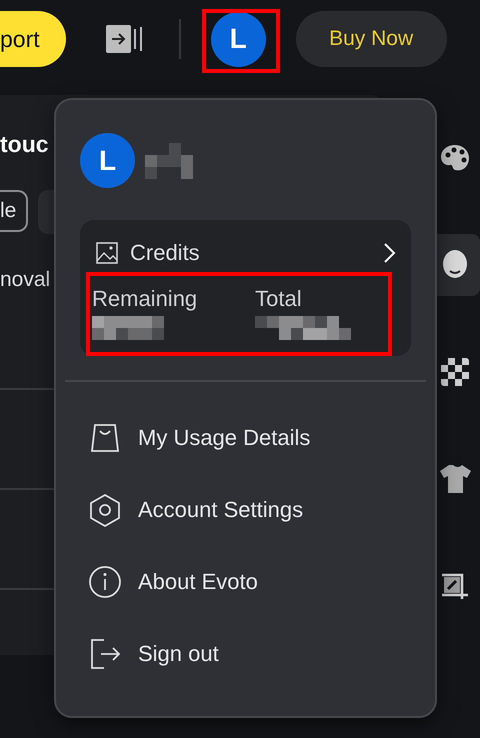 This screenshot has height=738, width=480. What do you see at coordinates (245, 438) in the screenshot?
I see `menu-item: My Usage Details` at bounding box center [245, 438].